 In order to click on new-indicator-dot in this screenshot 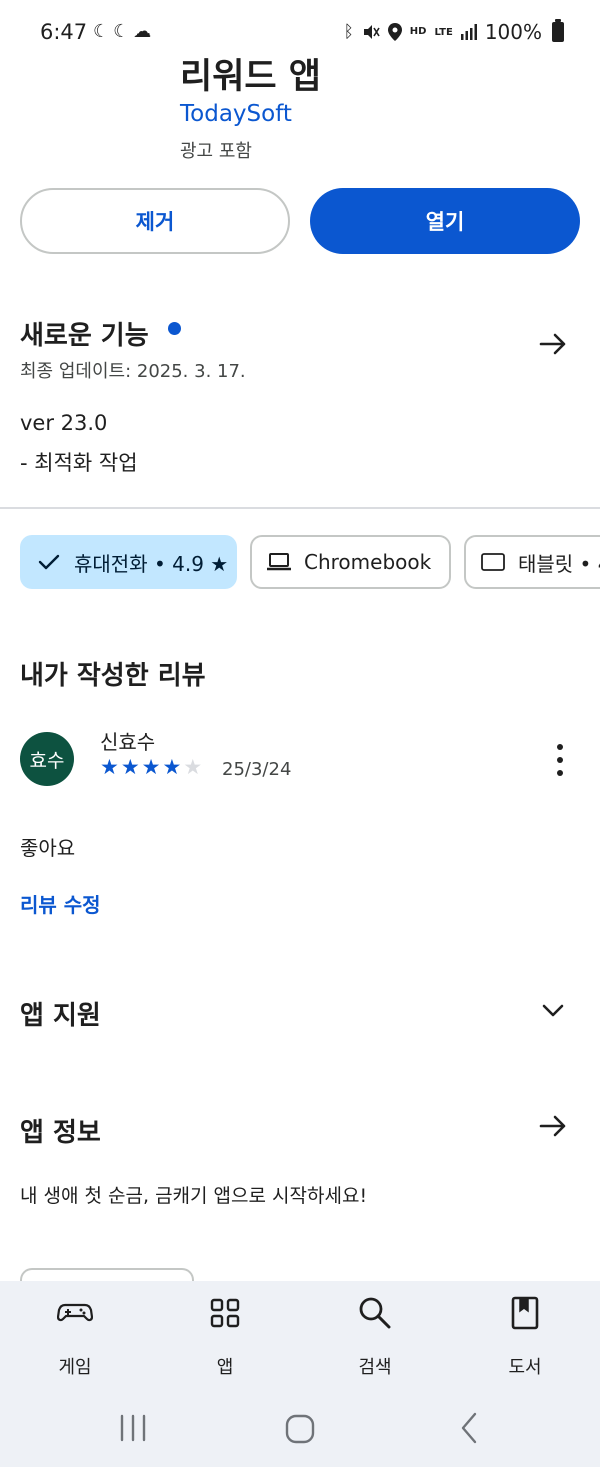, I will do `click(174, 328)`.